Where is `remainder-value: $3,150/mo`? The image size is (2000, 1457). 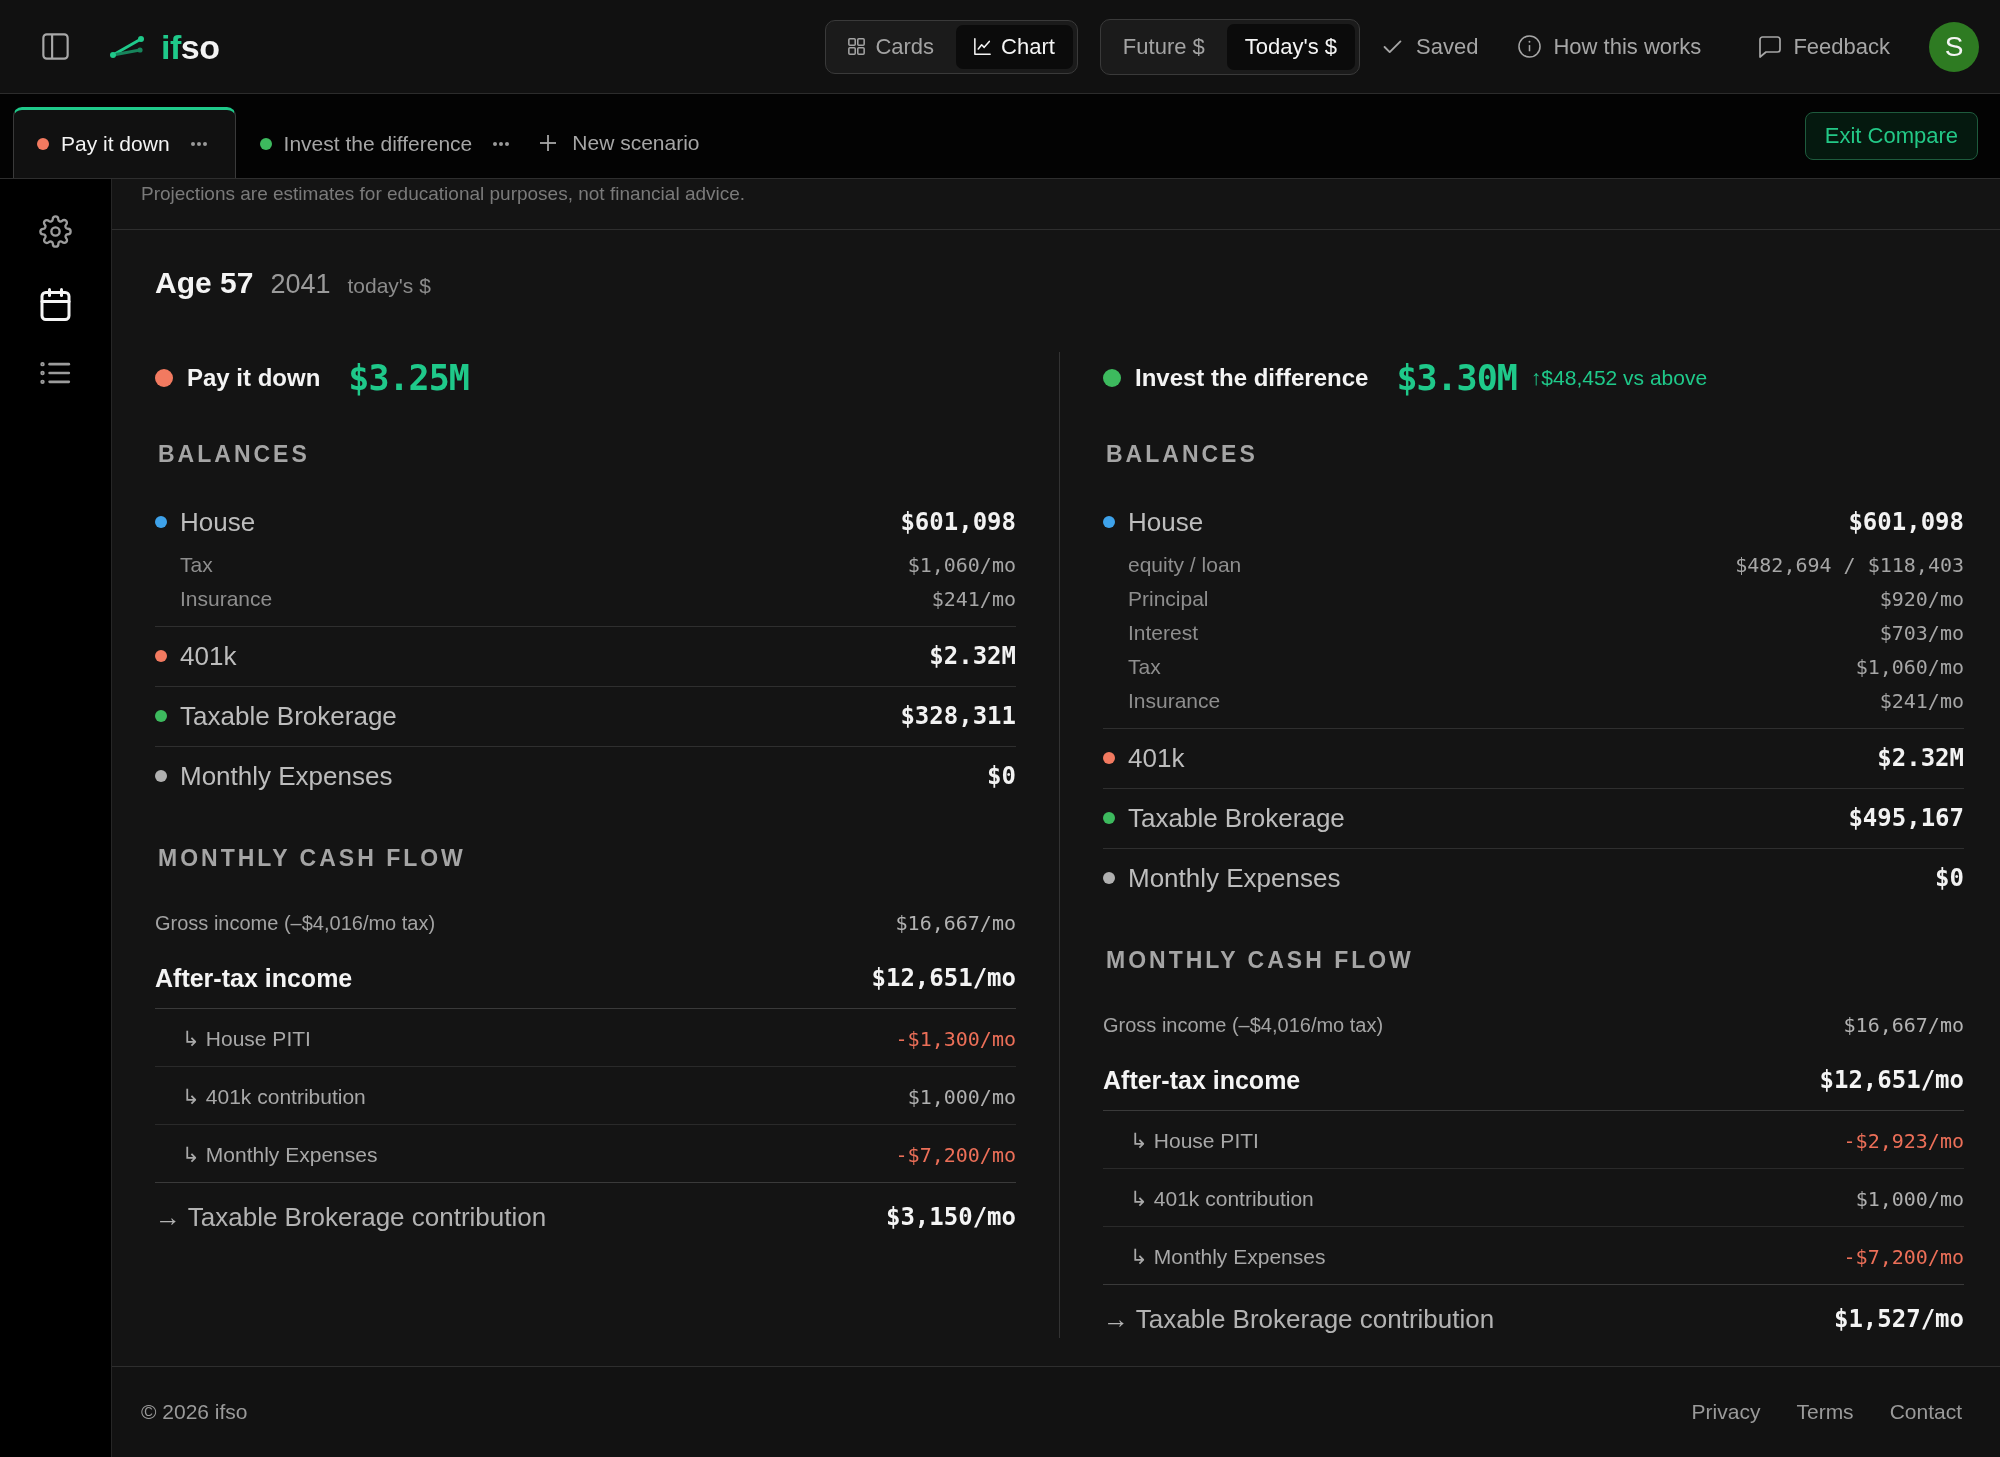
remainder-value: $3,150/mo is located at coordinates (950, 1217).